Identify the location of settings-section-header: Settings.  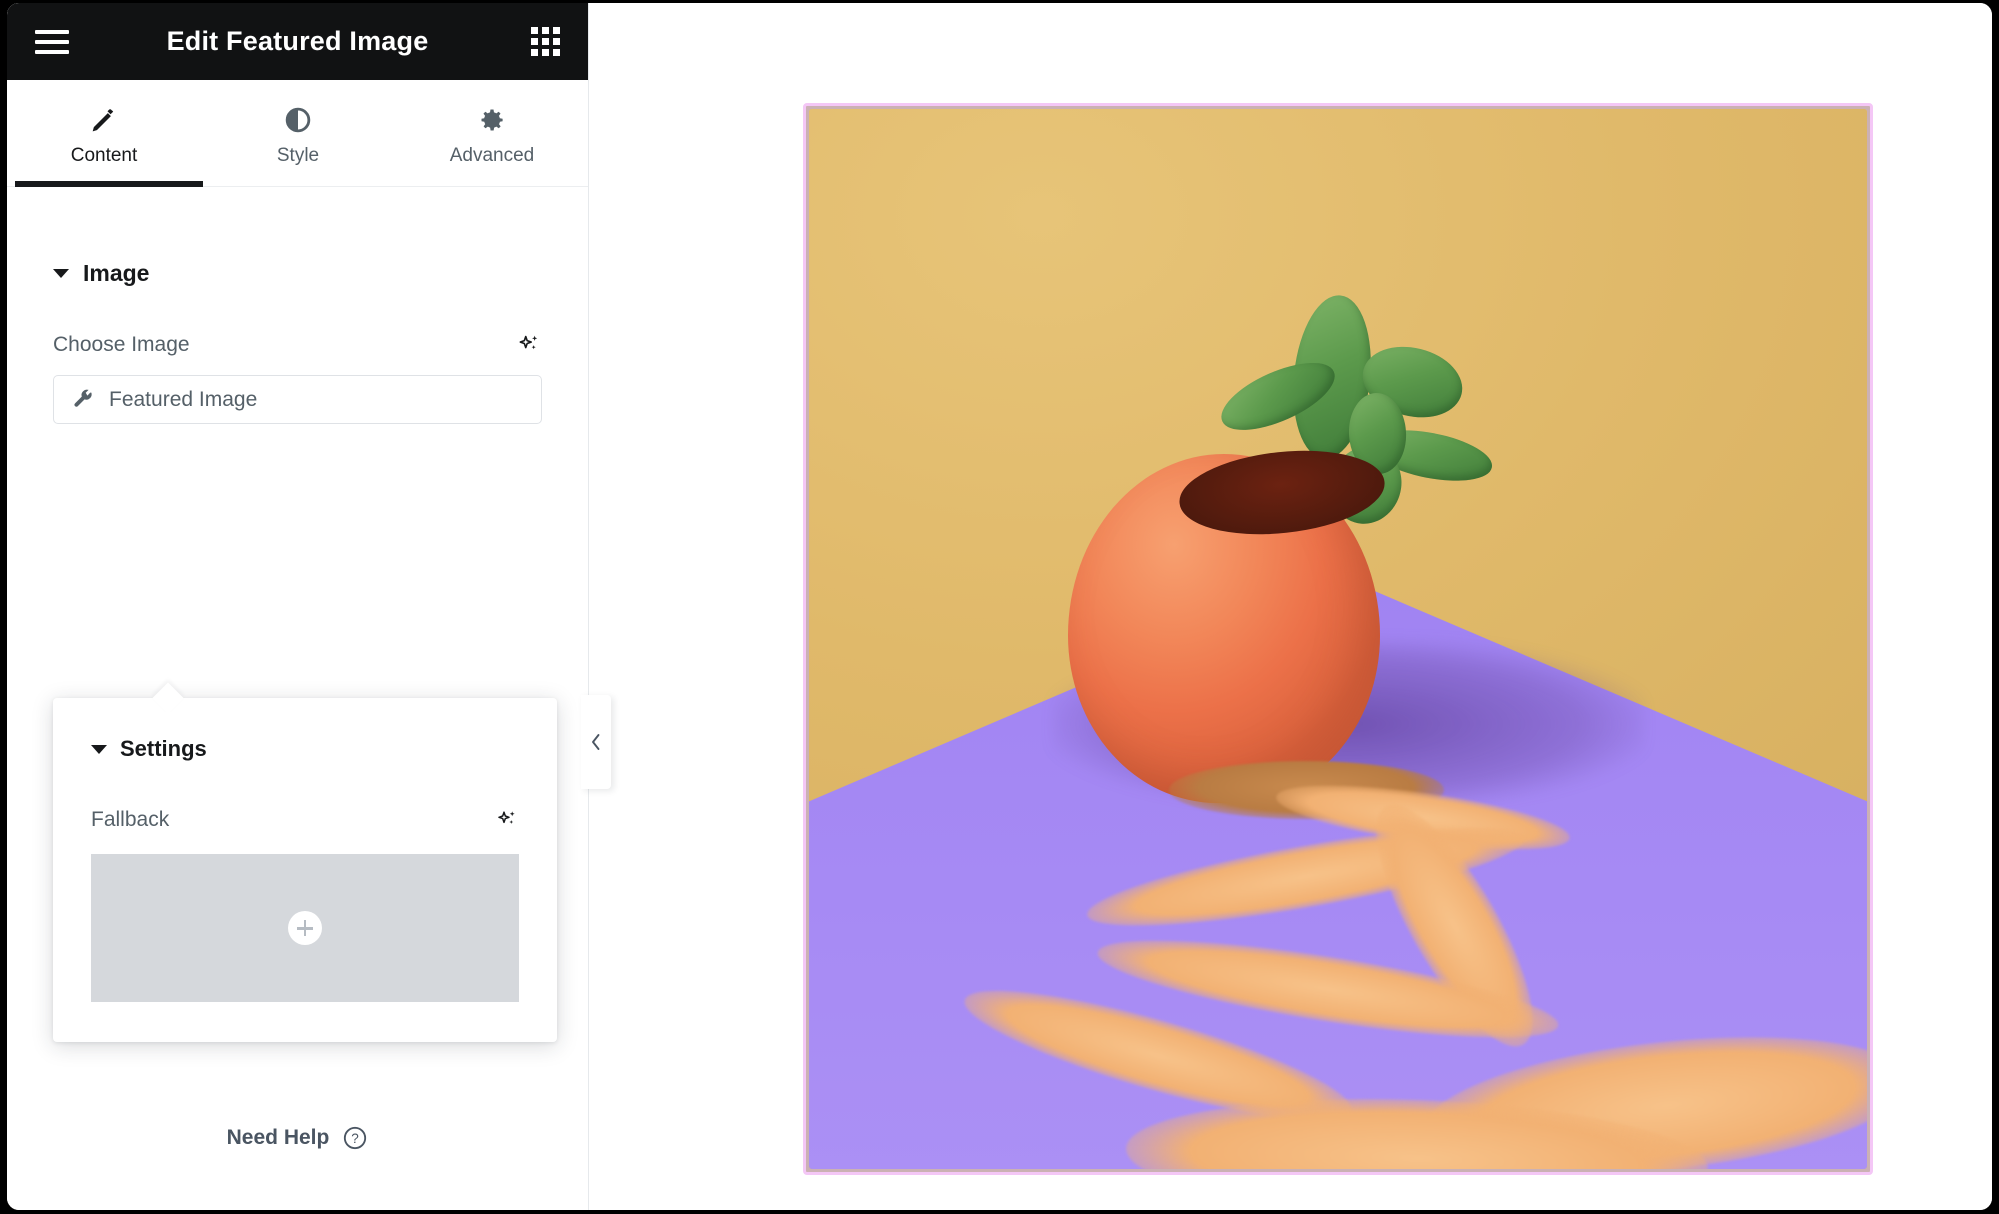
(305, 749).